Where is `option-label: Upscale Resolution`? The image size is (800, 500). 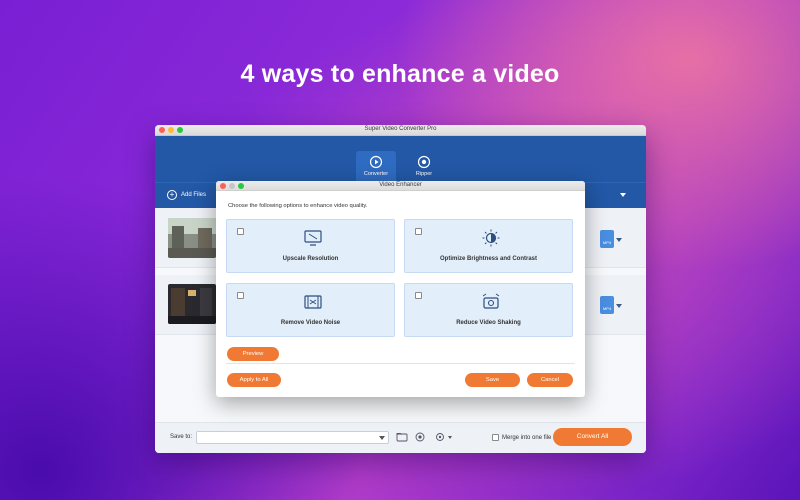 option-label: Upscale Resolution is located at coordinates (310, 259).